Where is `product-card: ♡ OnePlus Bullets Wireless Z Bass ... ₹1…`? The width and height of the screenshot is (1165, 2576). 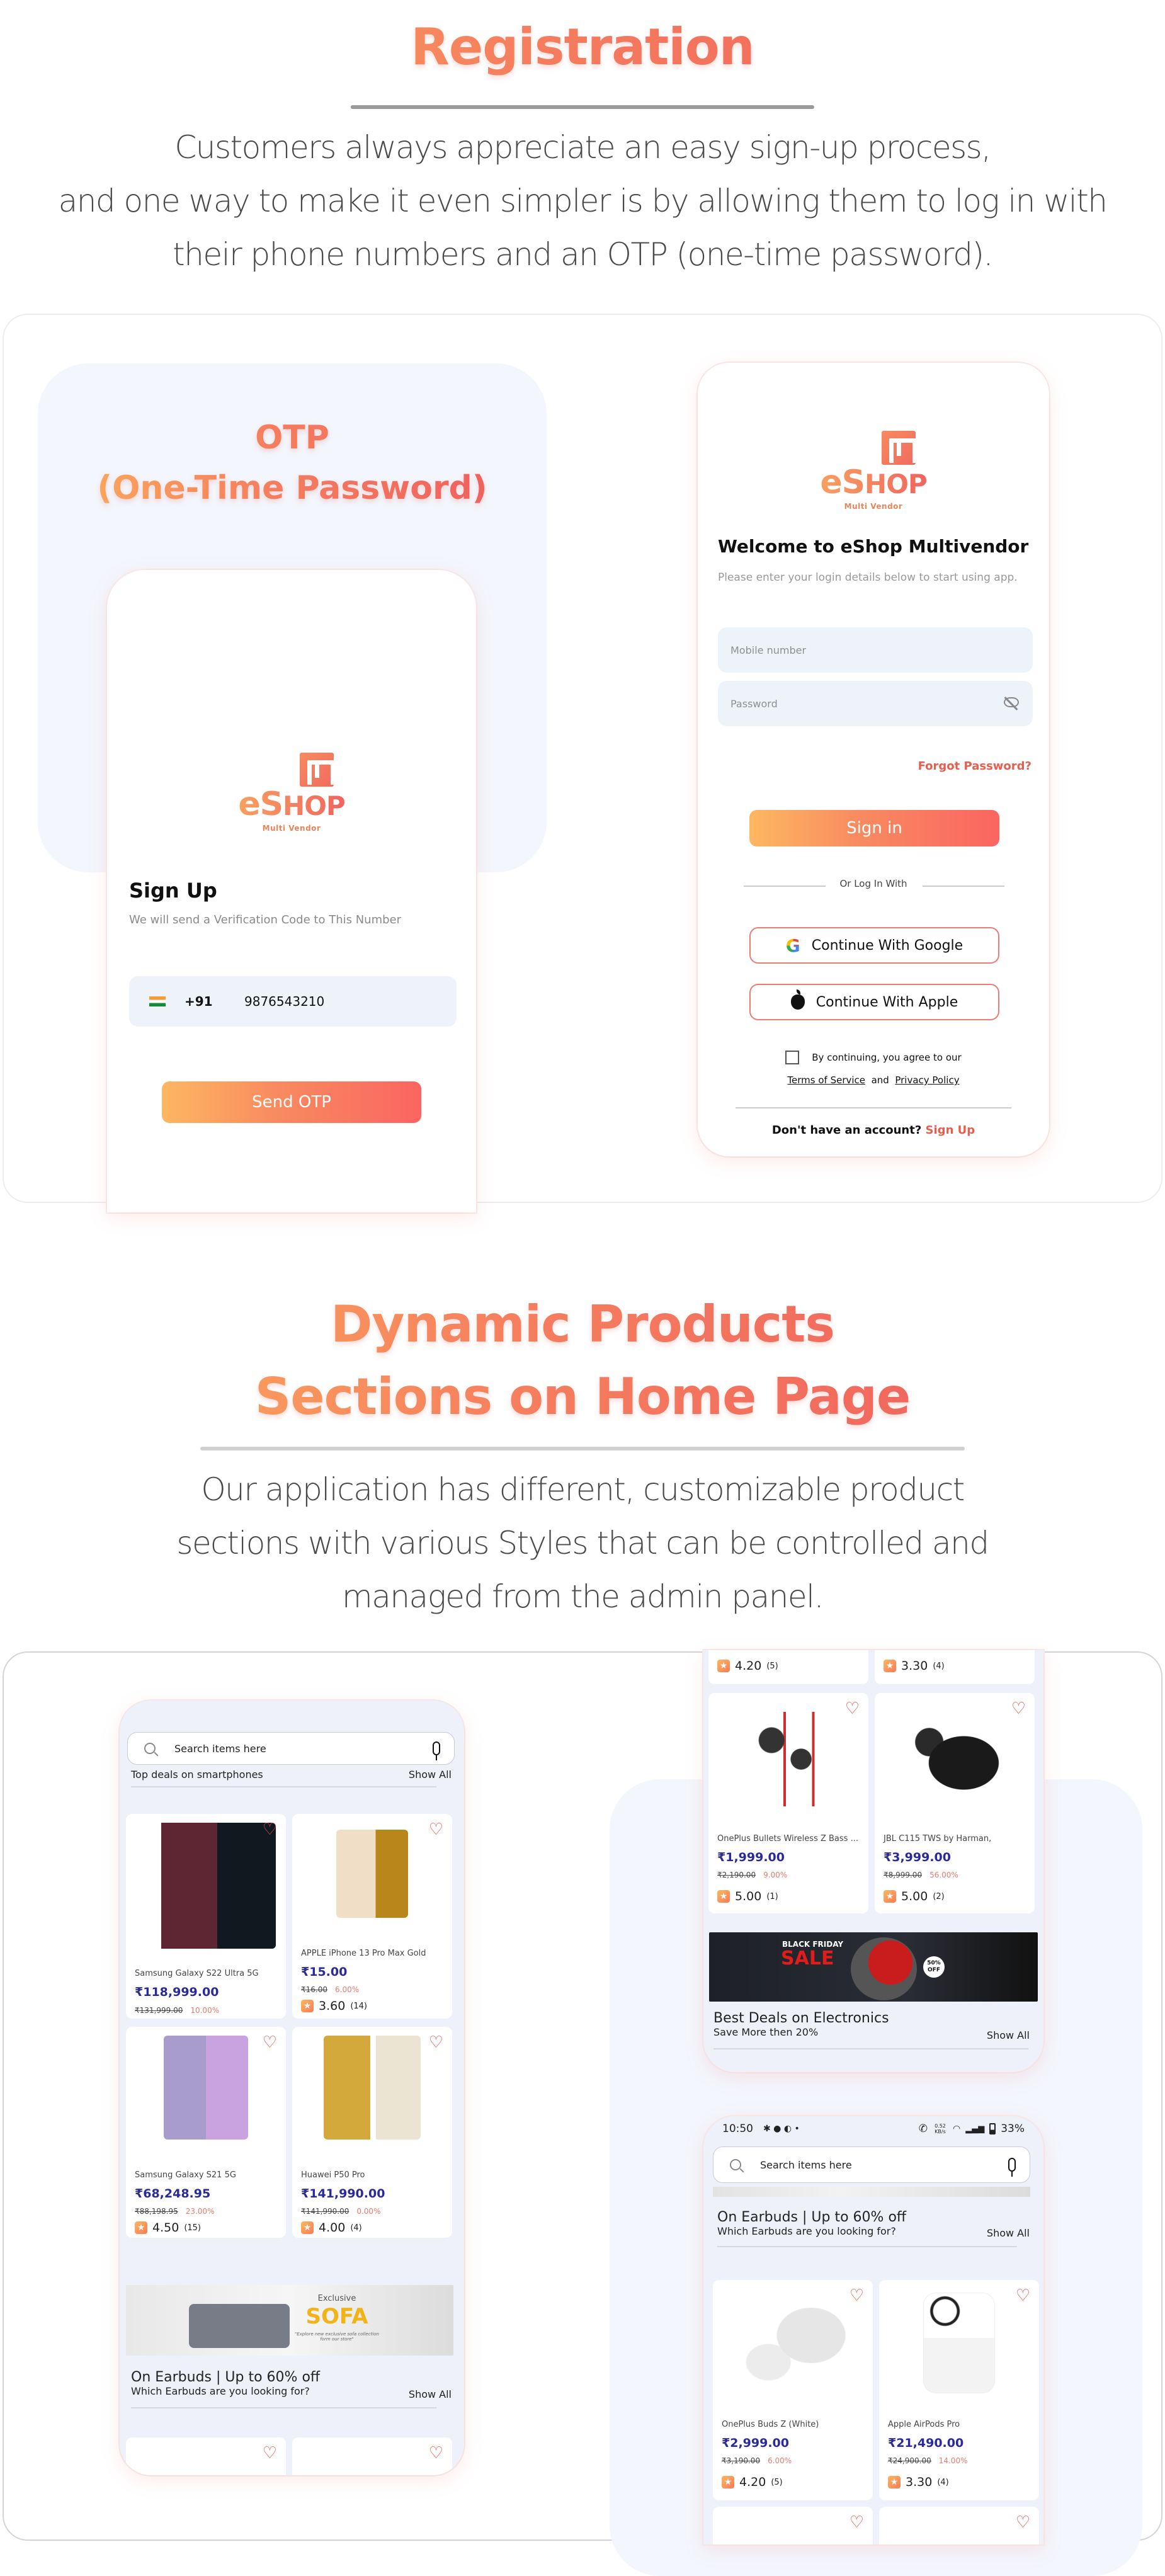
product-card: ♡ OnePlus Bullets Wireless Z Bass ... ₹1… is located at coordinates (788, 1803).